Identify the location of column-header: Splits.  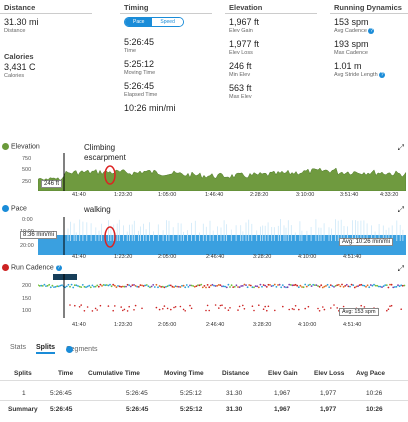
(23, 373).